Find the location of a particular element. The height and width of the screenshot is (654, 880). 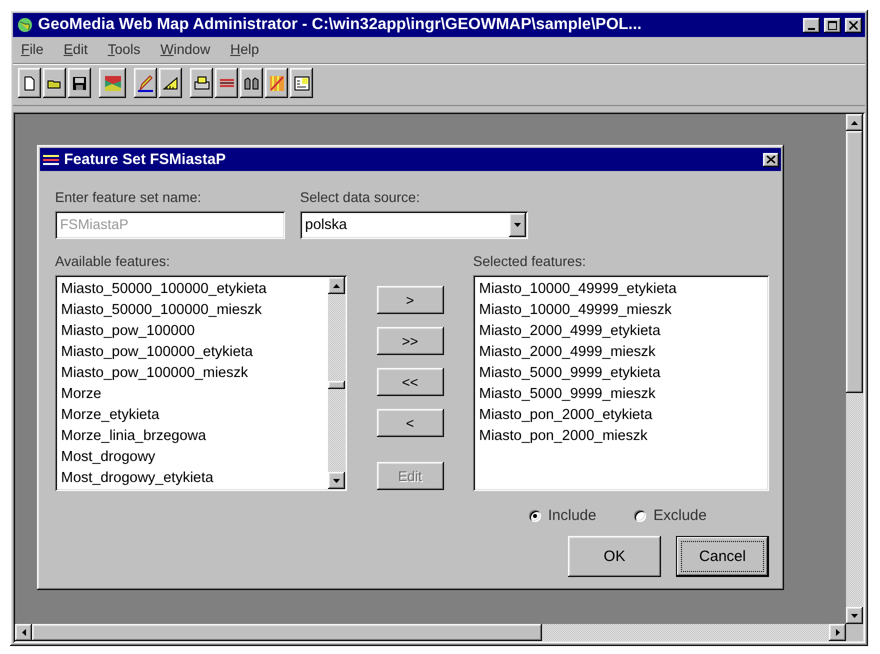

striped-map-button is located at coordinates (276, 83).